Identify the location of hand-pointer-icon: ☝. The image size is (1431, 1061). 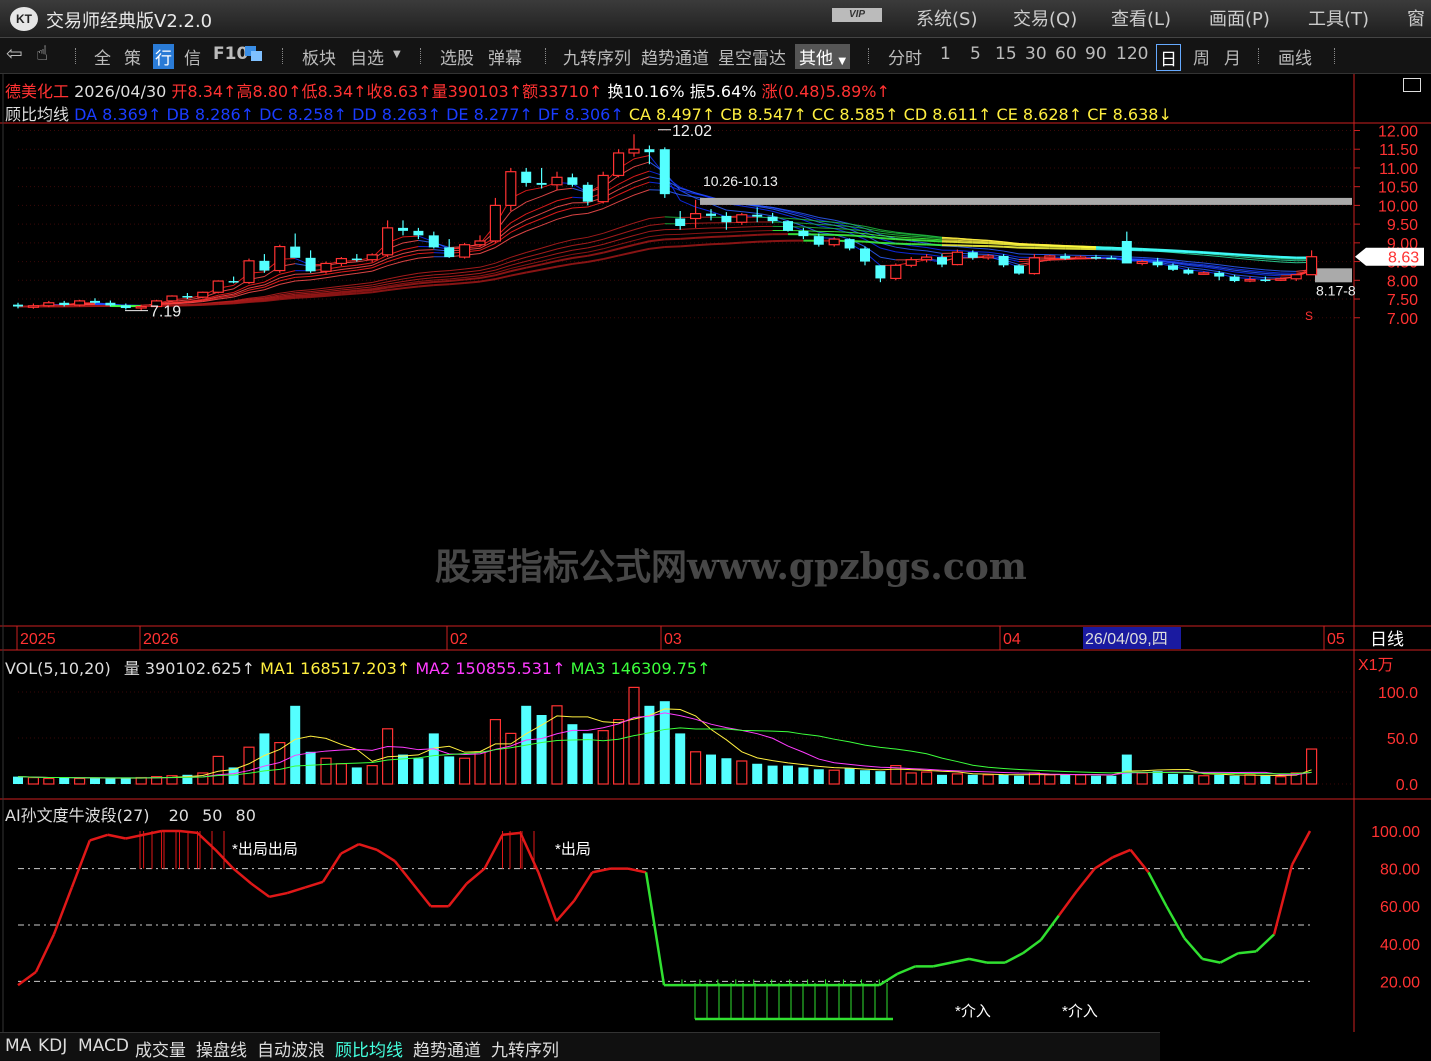
(42, 53).